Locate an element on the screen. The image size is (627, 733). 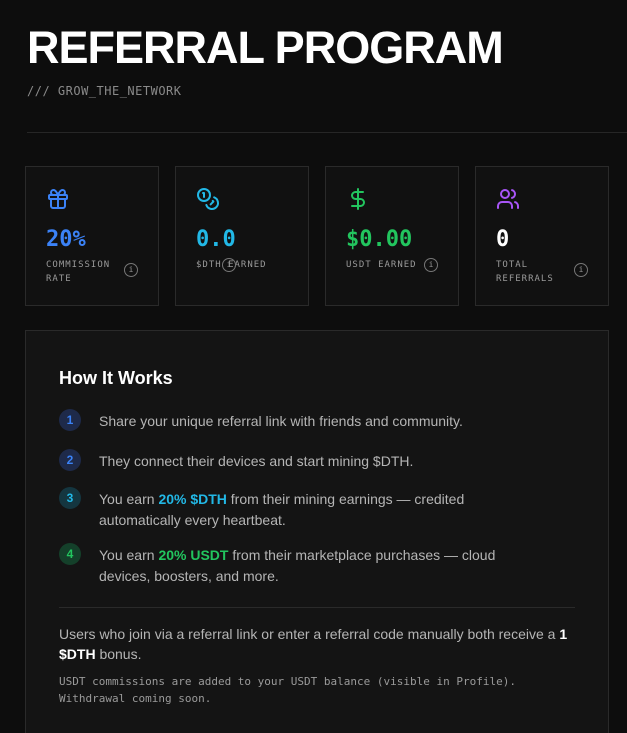
users-icon is located at coordinates (508, 199).